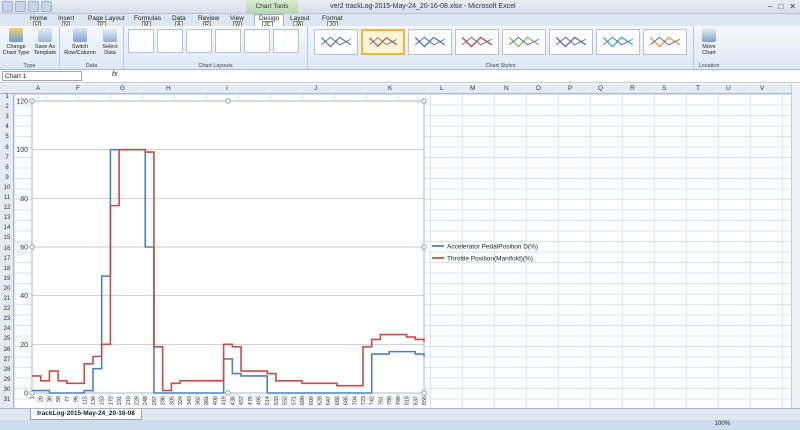 This screenshot has height=430, width=800. Describe the element at coordinates (7, 380) in the screenshot. I see `row-header-29: 29` at that location.